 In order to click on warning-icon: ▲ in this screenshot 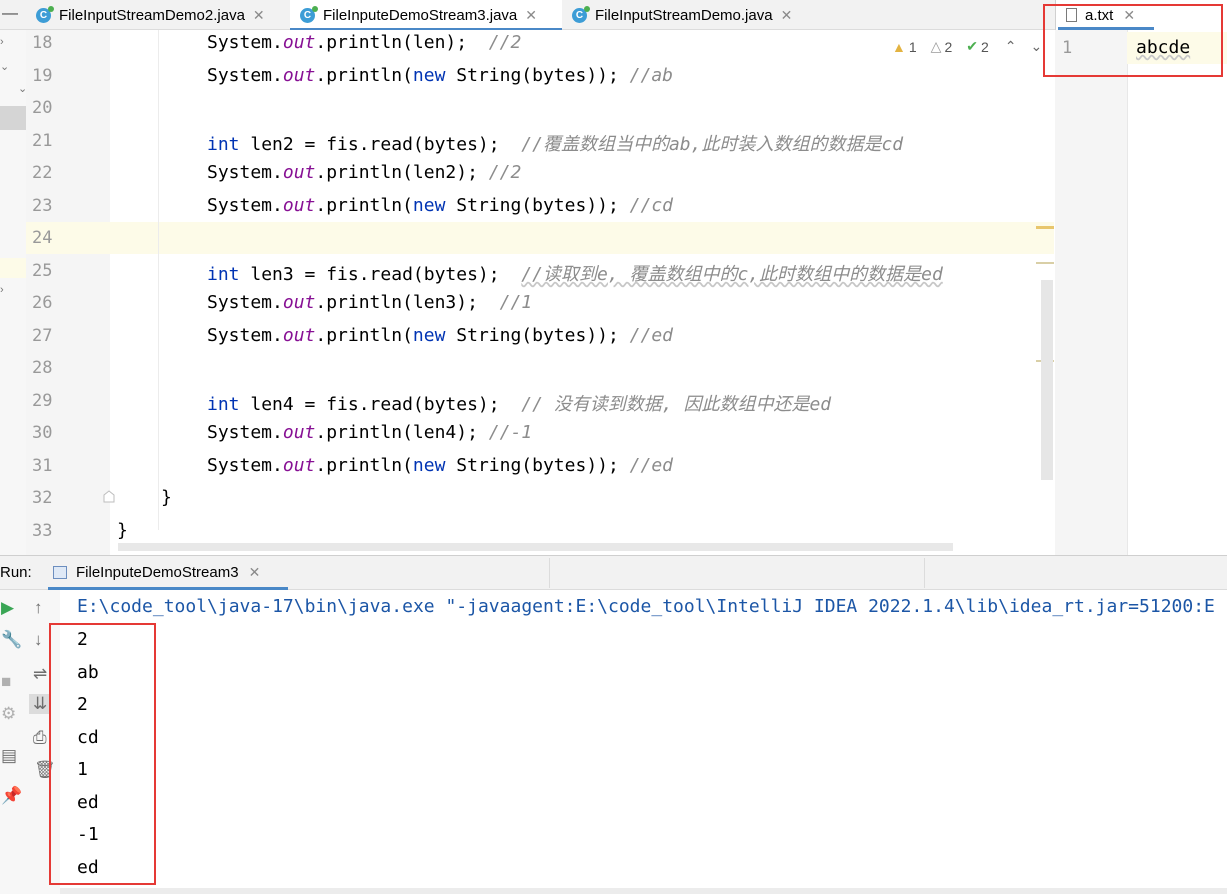, I will do `click(899, 46)`.